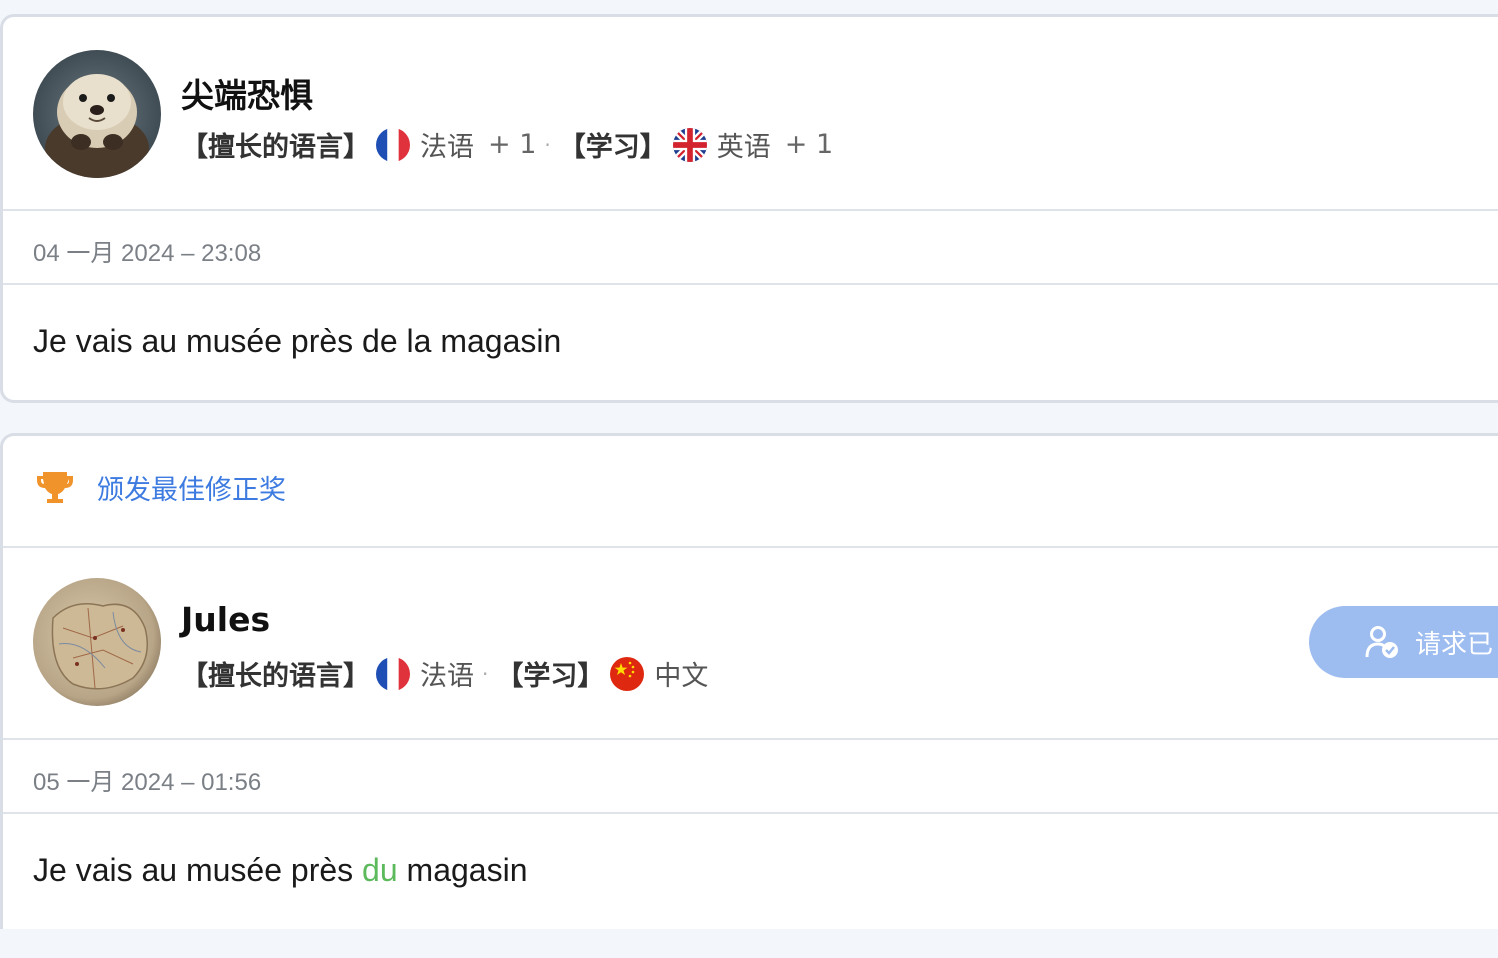 This screenshot has width=1498, height=958. I want to click on award-link: 颁发最佳修正奖, so click(191, 487).